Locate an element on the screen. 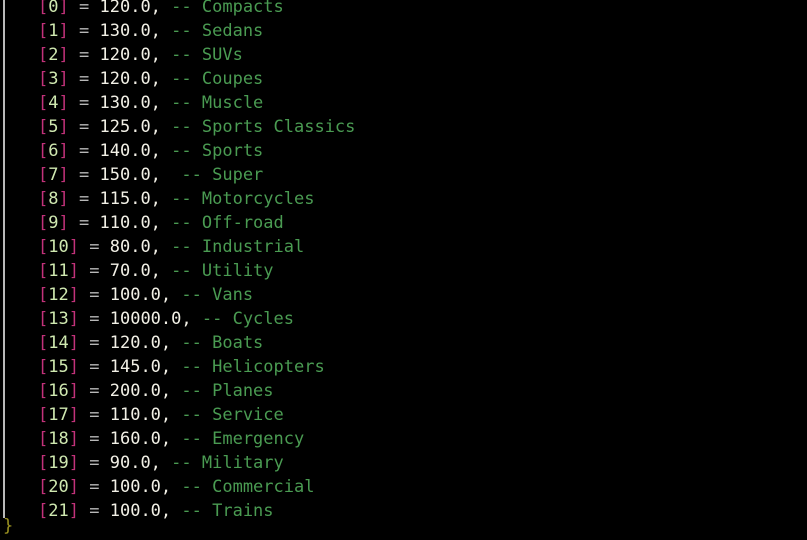 This screenshot has height=540, width=807. code-line: [12] = 100.0, -- Vans is located at coordinates (403, 295).